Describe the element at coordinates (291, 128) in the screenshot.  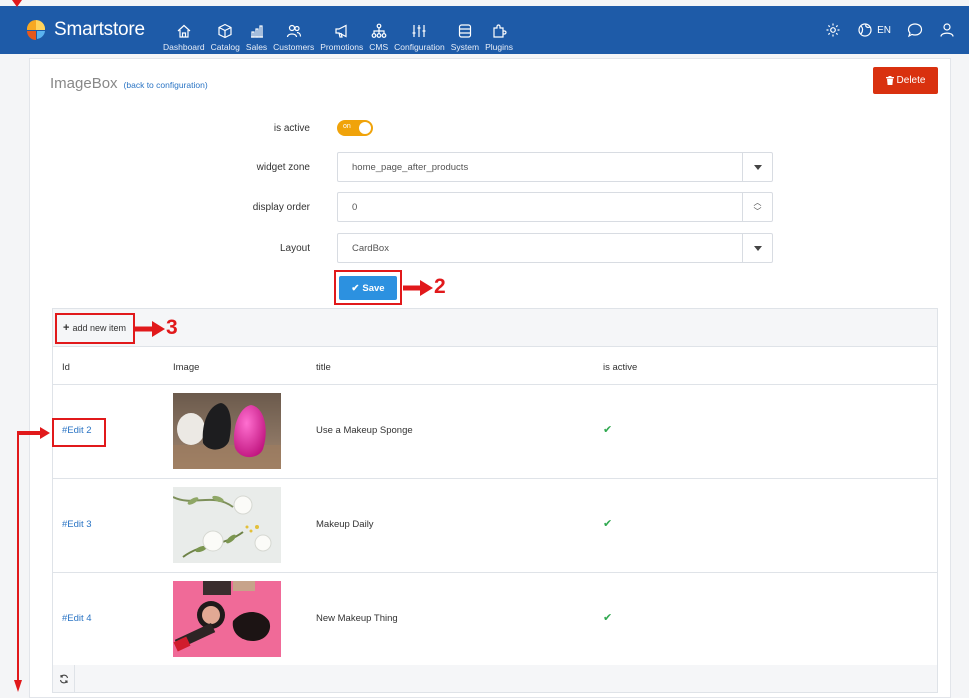
I see `is-active-label: is active` at that location.